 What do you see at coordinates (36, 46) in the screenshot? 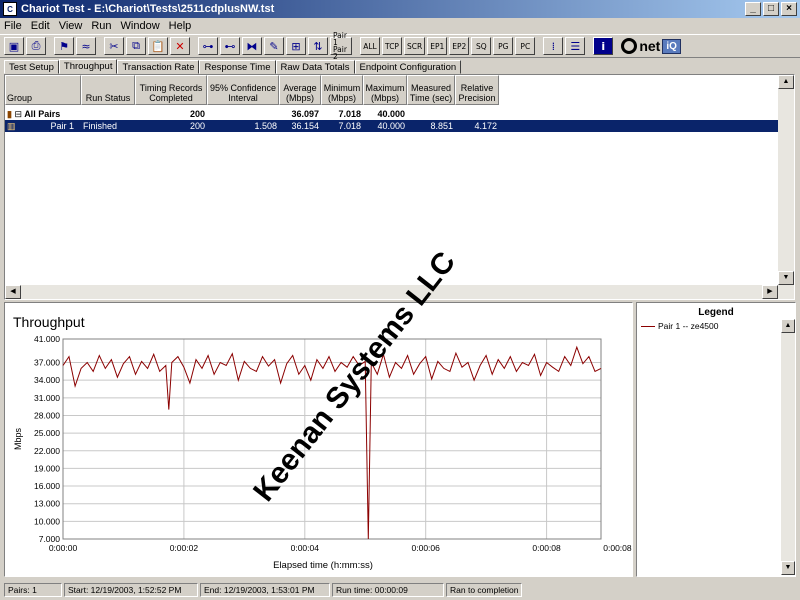
I see `print-icon: ⎙` at bounding box center [36, 46].